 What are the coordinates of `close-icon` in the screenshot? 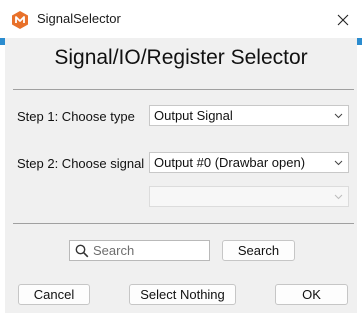 It's located at (343, 20).